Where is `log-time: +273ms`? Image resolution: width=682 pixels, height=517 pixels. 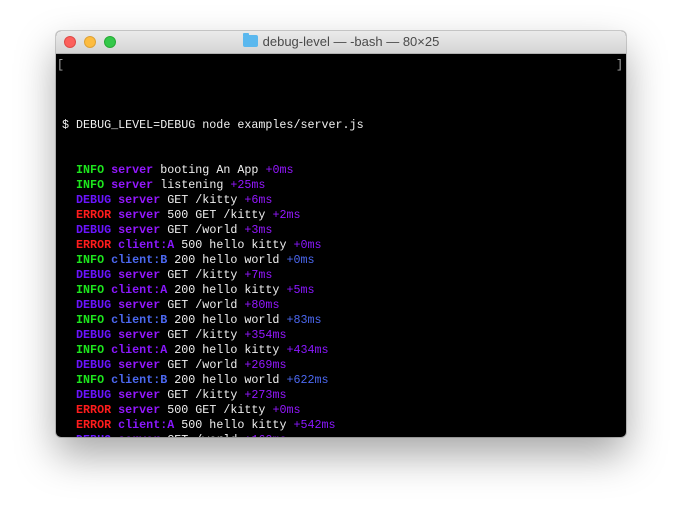 log-time: +273ms is located at coordinates (265, 395).